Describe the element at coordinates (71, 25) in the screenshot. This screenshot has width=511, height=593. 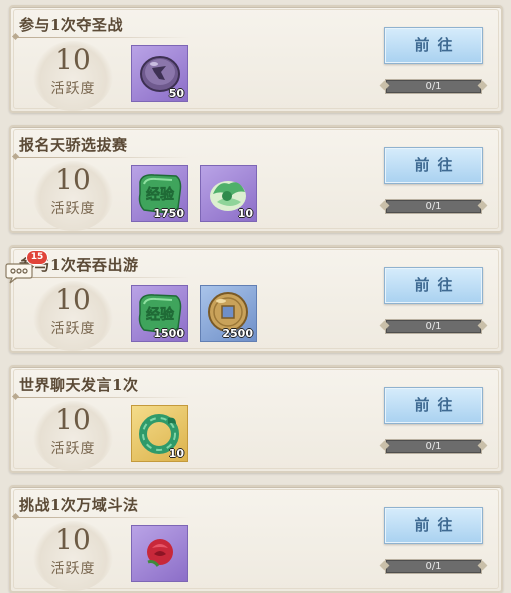
I see `task-title: 参与1次夺圣战` at that location.